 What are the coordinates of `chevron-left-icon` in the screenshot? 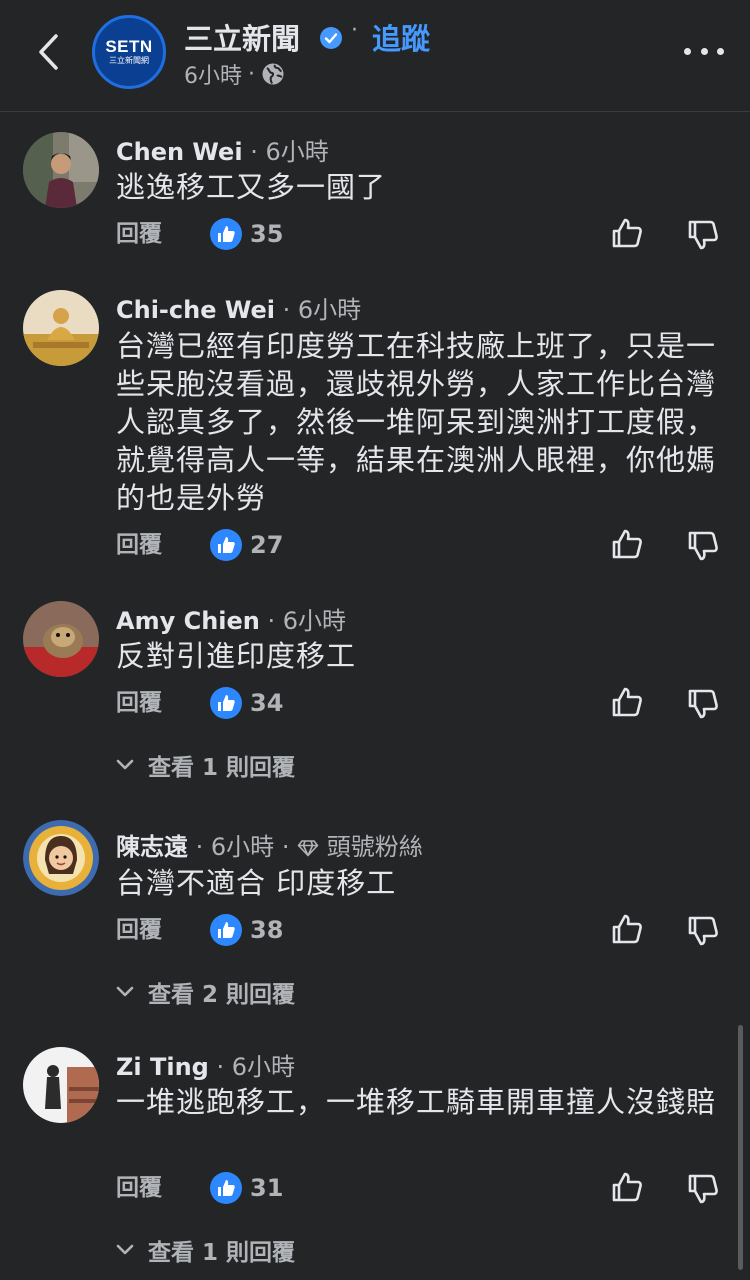 It's located at (48, 52).